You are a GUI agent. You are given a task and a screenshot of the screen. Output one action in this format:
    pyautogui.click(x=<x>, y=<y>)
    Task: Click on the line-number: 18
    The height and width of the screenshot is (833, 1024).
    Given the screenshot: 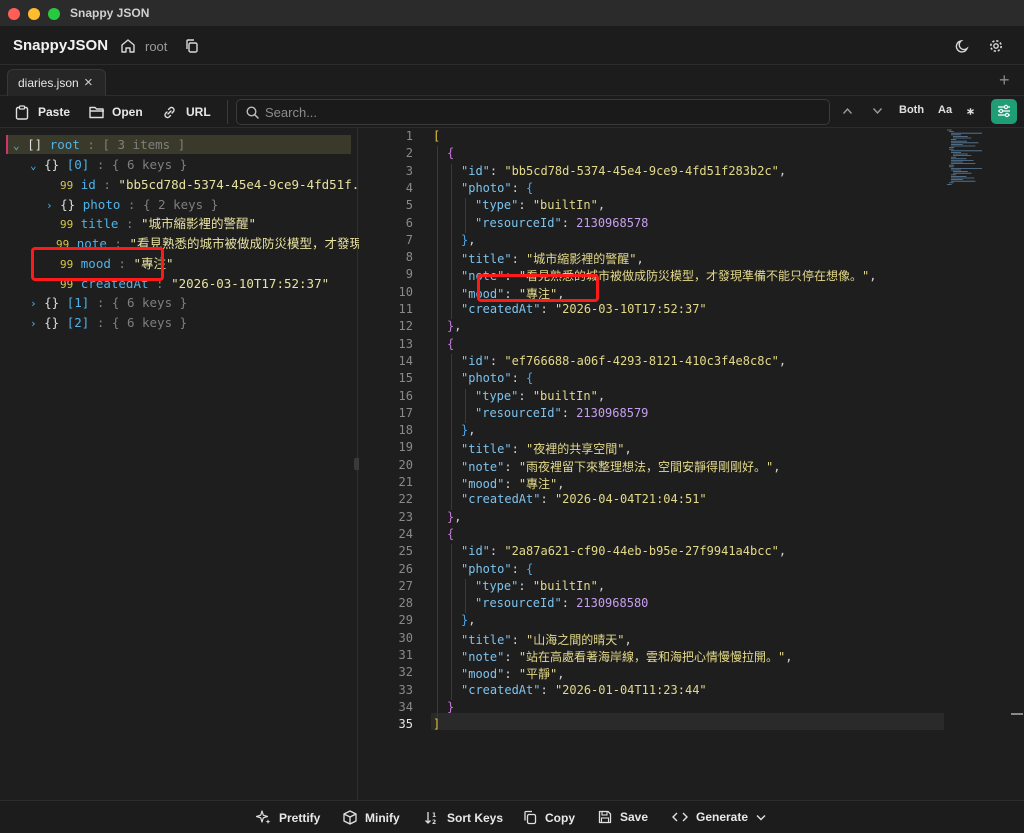 What is the action you would take?
    pyautogui.click(x=405, y=430)
    